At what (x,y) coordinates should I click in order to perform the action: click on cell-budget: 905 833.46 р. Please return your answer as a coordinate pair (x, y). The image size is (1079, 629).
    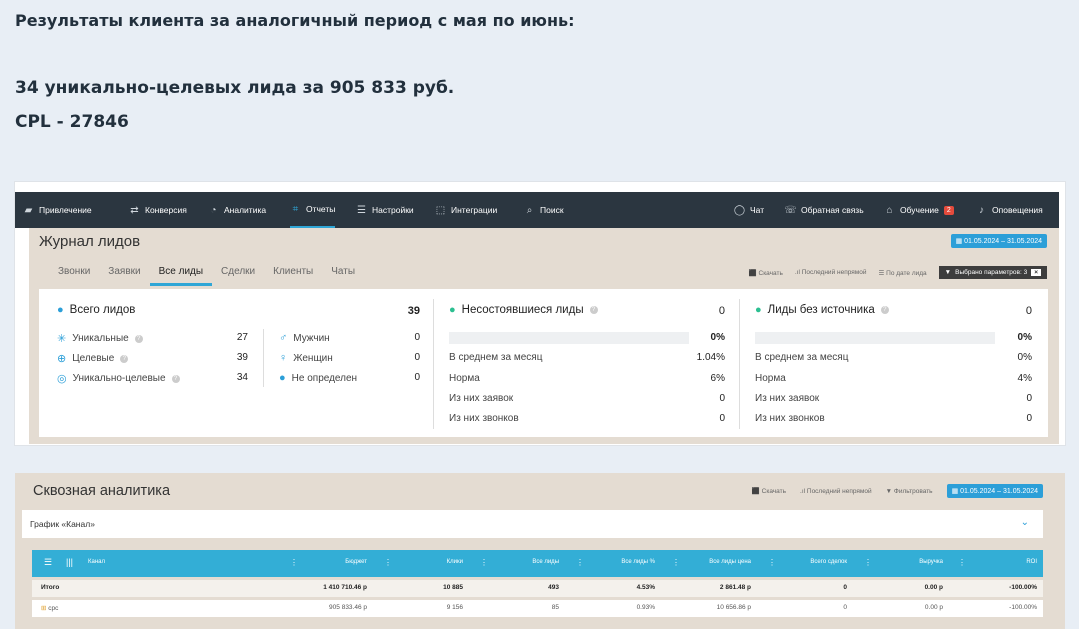
    Looking at the image, I should click on (348, 607).